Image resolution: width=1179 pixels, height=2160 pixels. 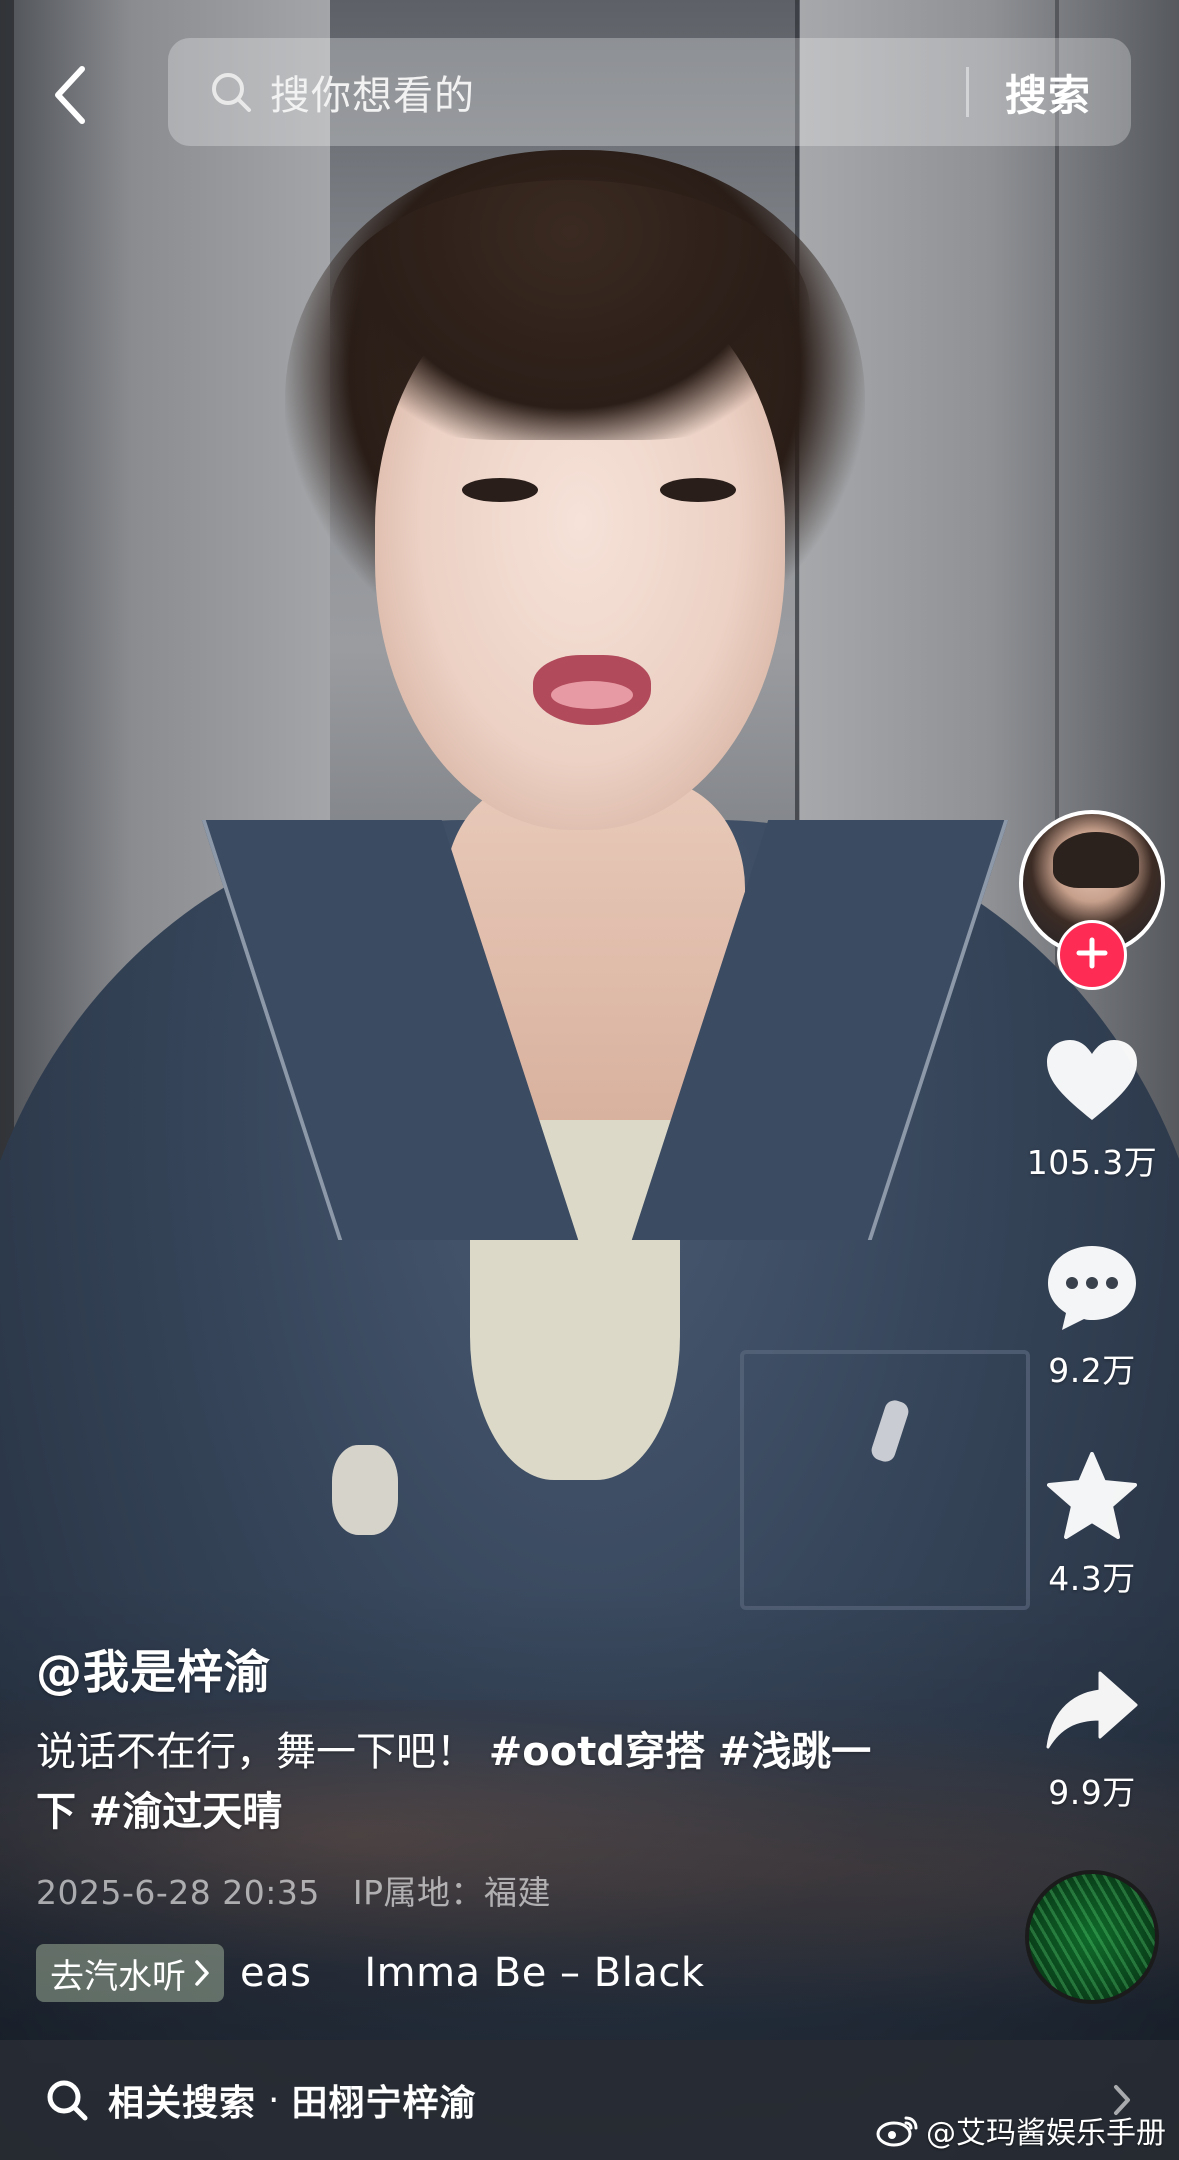 I want to click on plus-icon, so click(x=1092, y=955).